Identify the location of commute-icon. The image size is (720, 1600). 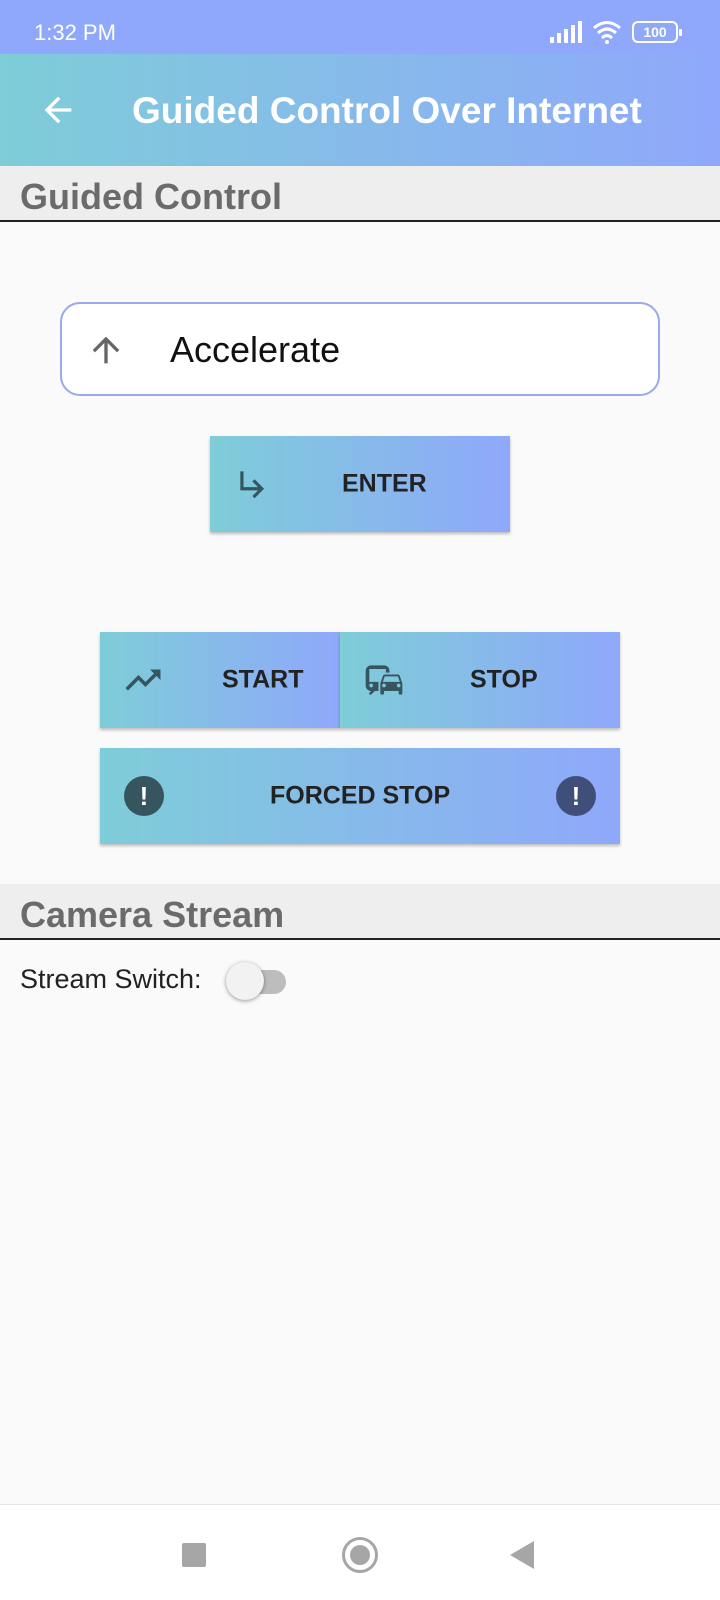
(384, 680).